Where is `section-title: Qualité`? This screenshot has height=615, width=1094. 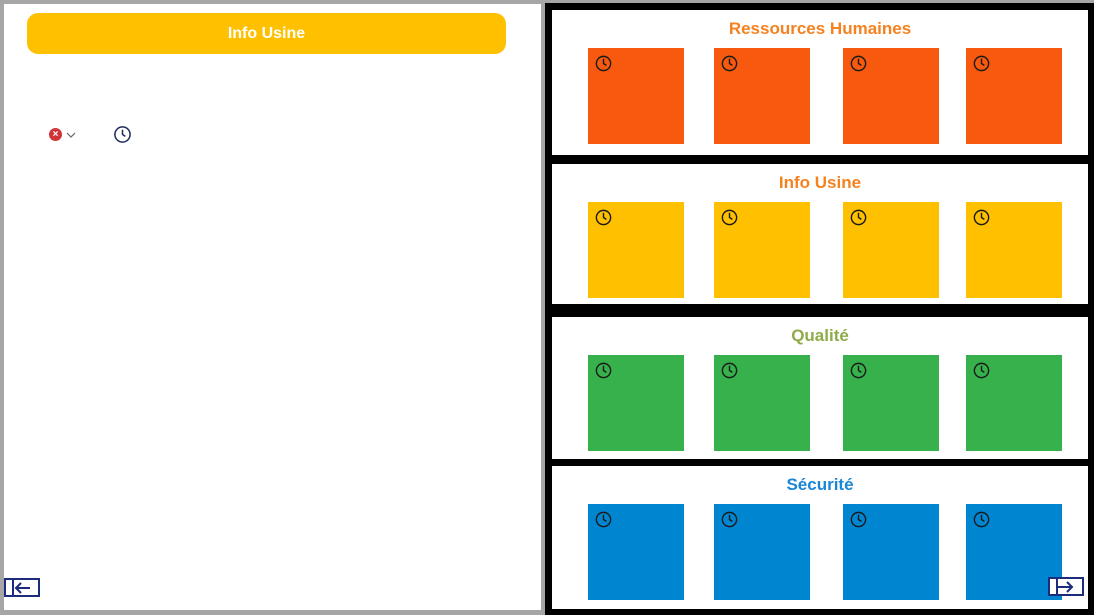 section-title: Qualité is located at coordinates (820, 335).